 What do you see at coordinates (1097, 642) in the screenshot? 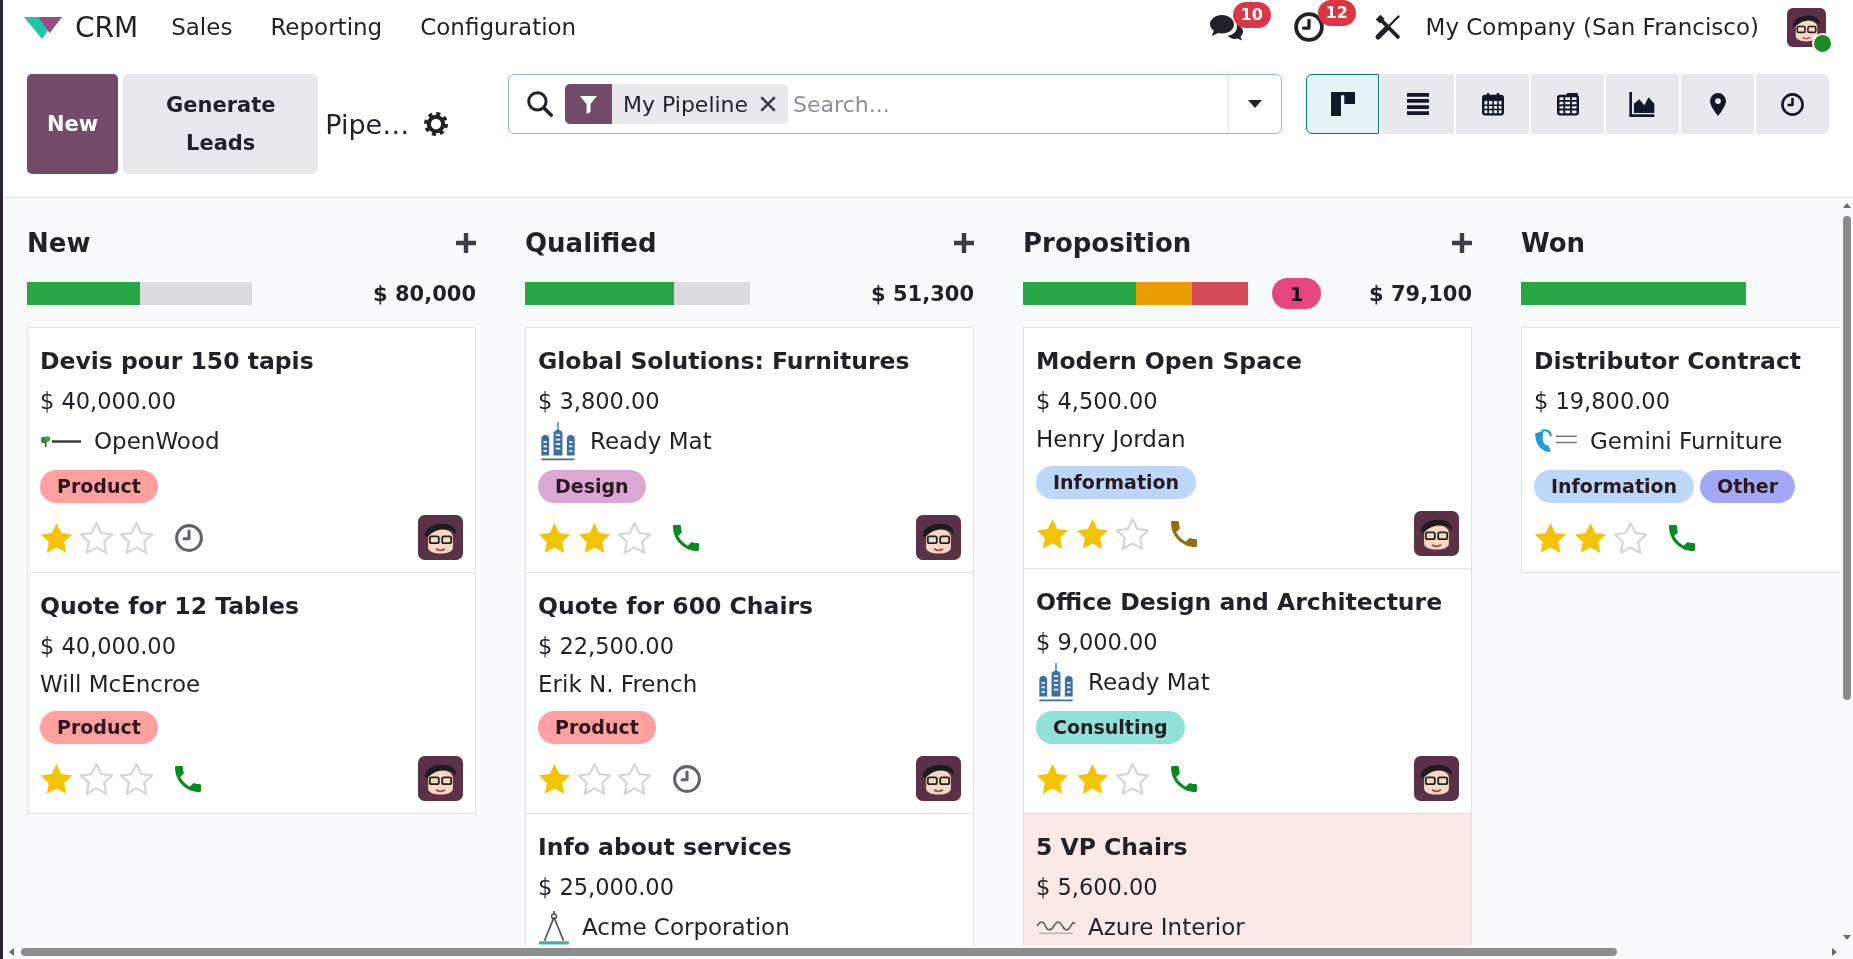
I see `card-amount: $ 9,000.00` at bounding box center [1097, 642].